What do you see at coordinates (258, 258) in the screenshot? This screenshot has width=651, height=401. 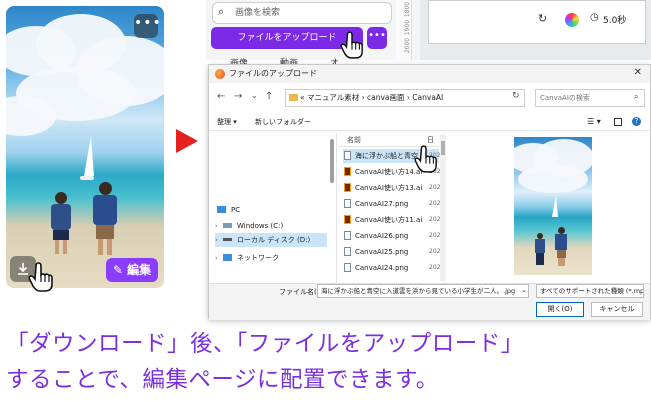 I see `nav-item-label: ネットワーク` at bounding box center [258, 258].